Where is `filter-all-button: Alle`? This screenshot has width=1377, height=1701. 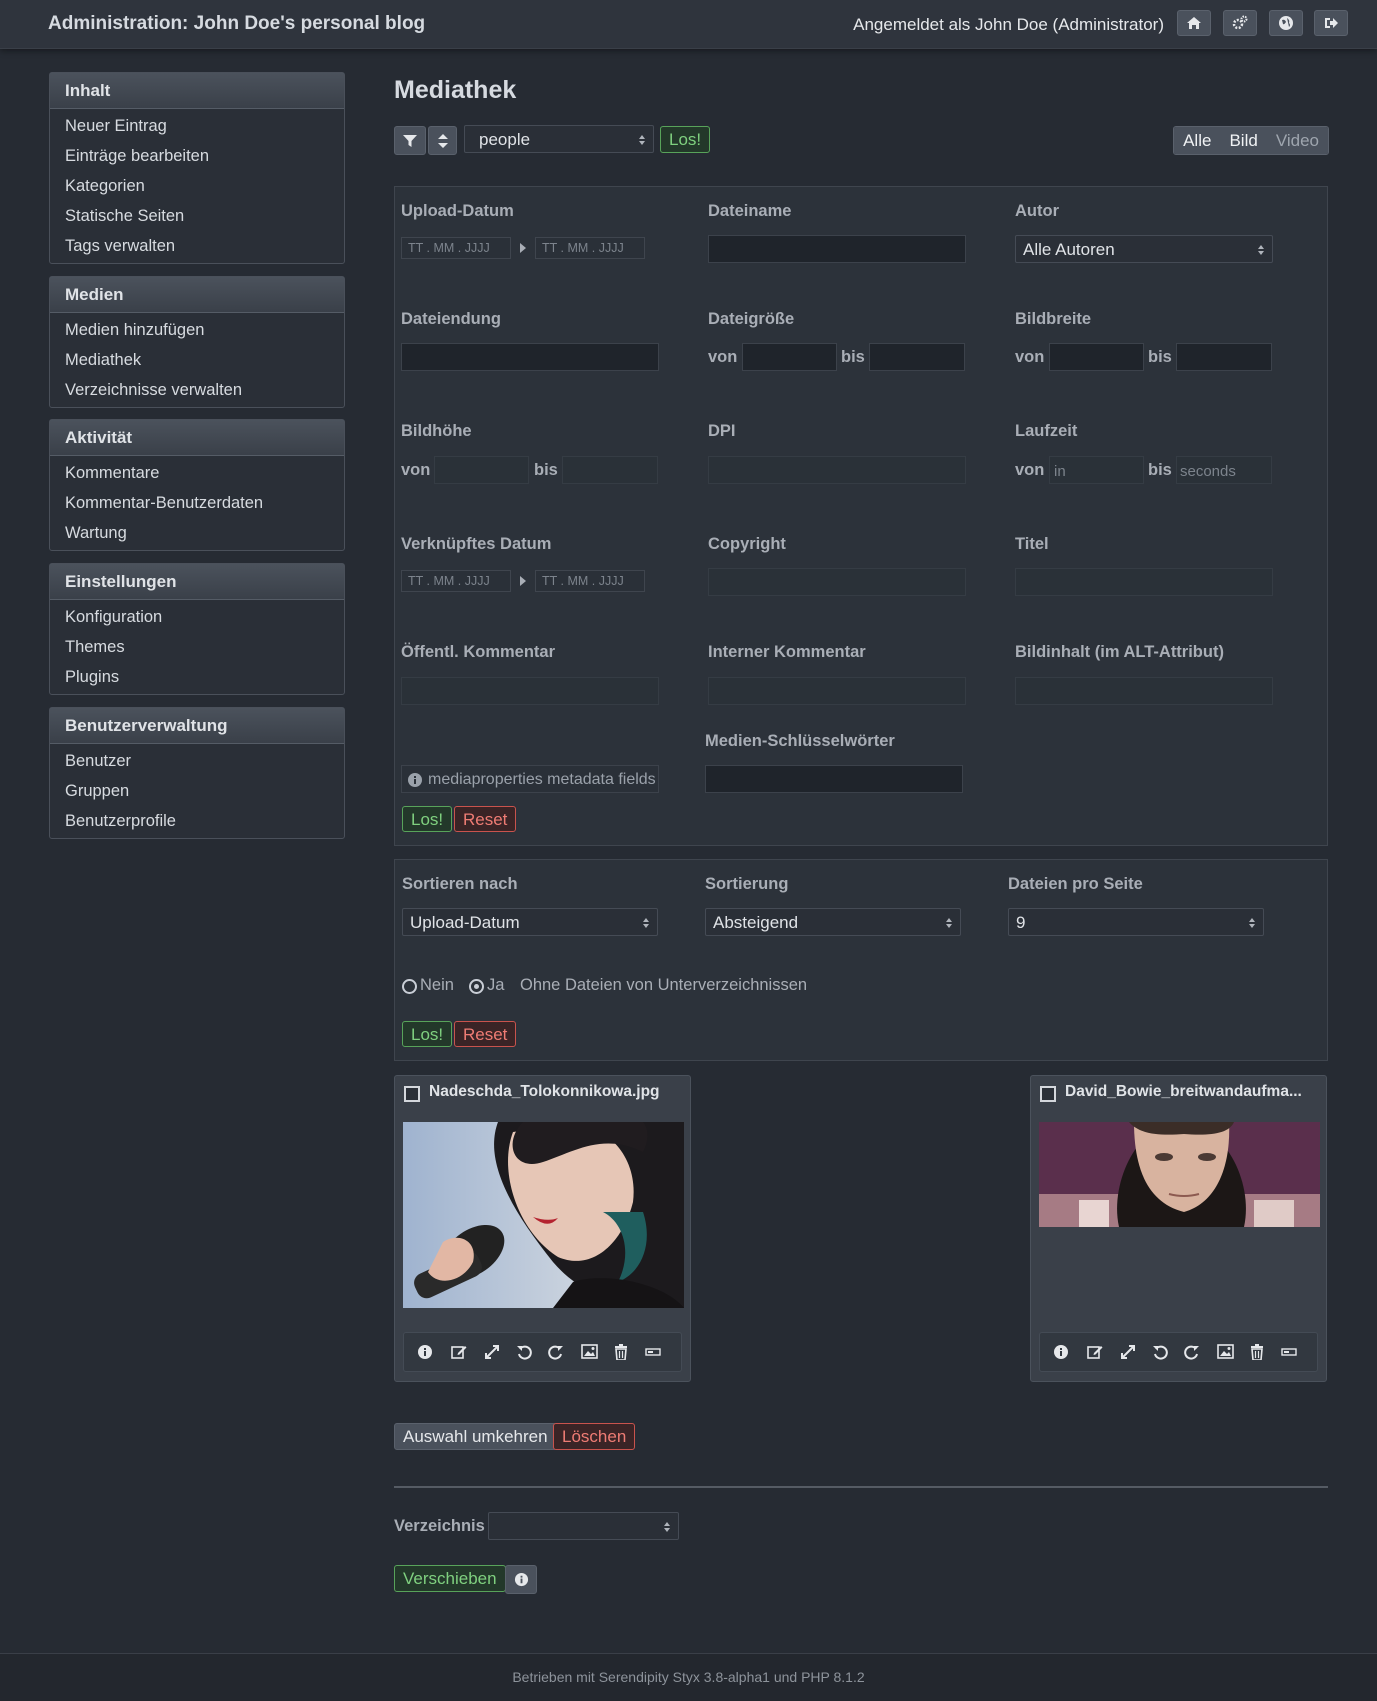
filter-all-button: Alle is located at coordinates (1197, 140).